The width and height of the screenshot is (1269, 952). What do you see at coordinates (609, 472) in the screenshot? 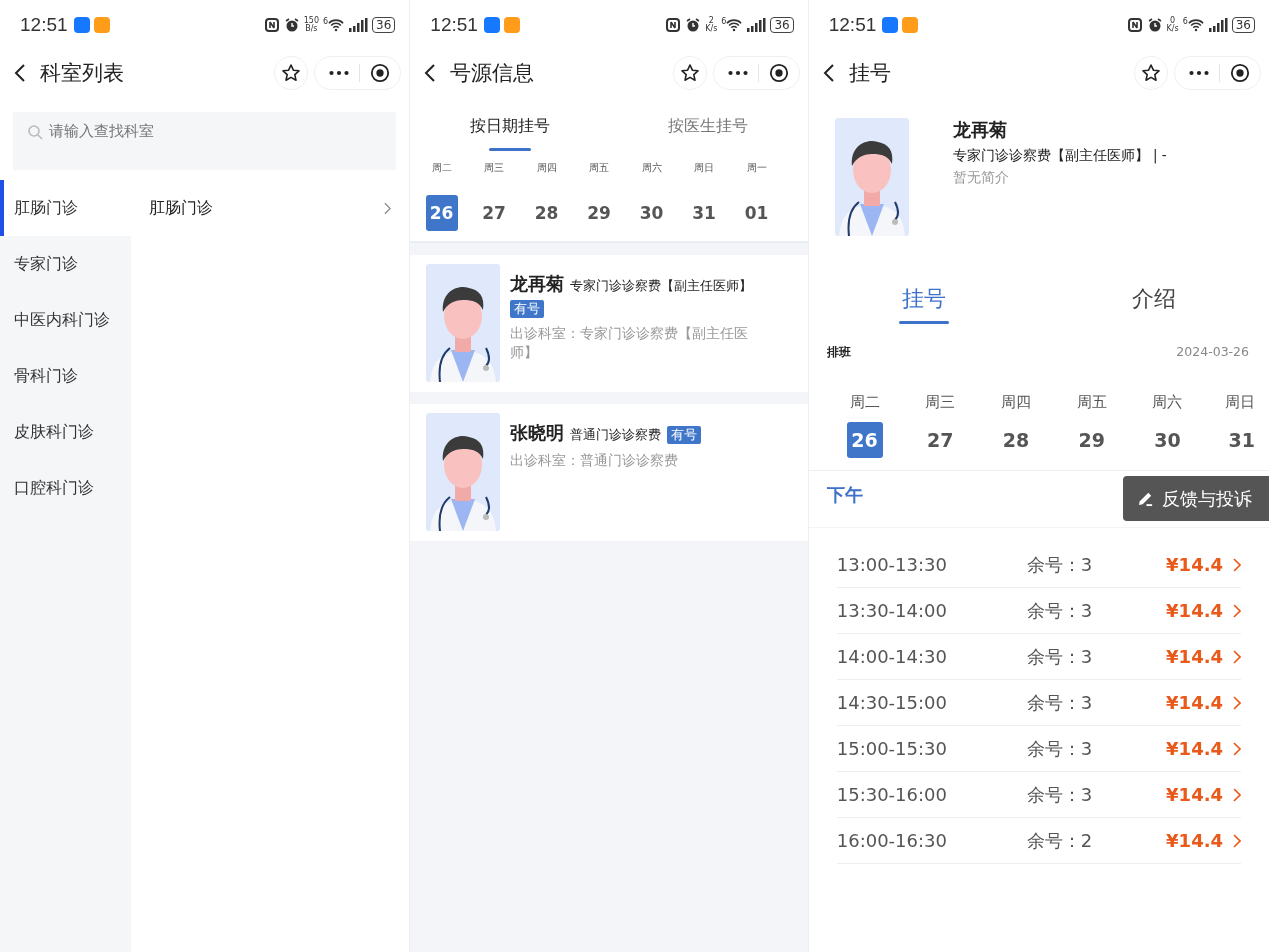
I see `doctor-card: 张晓明 普通门诊诊察费 有号 出诊科室：普通门诊诊察费` at bounding box center [609, 472].